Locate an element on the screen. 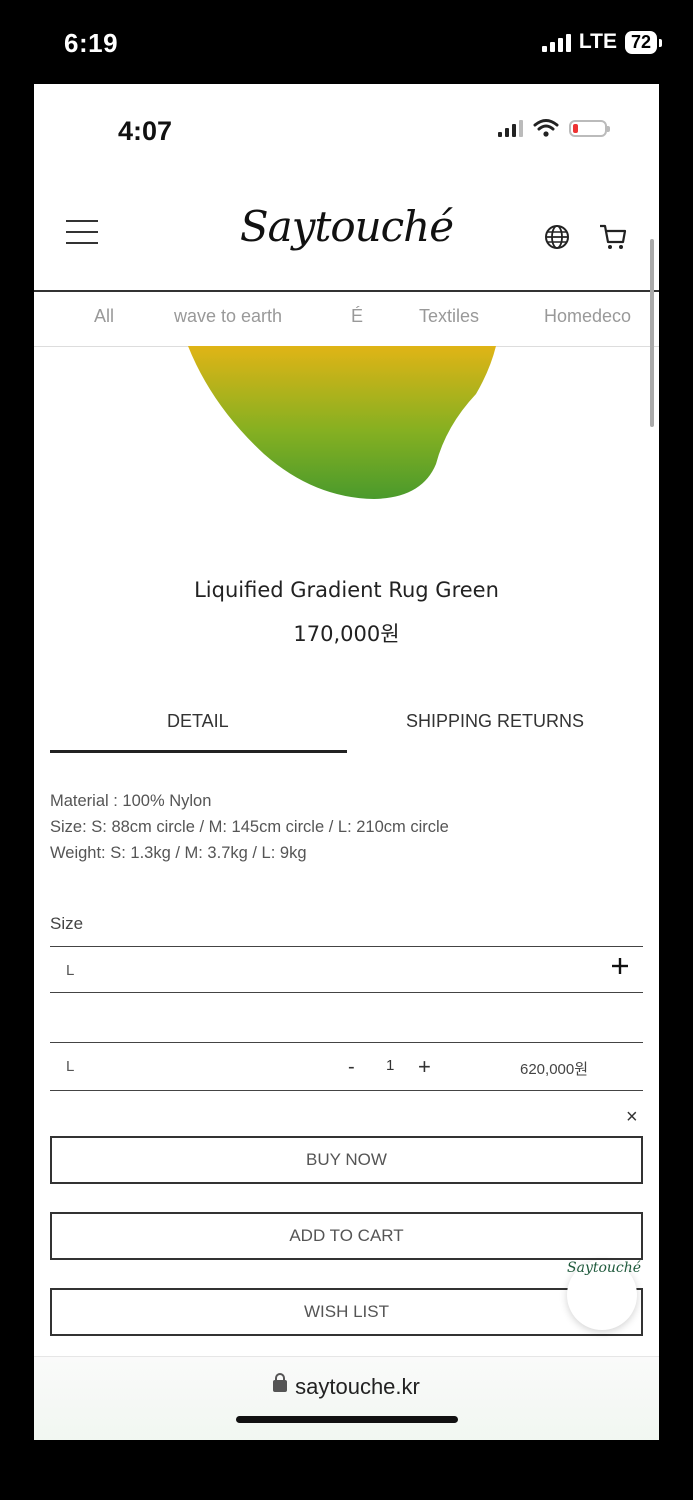  quantity-decrease-button: - is located at coordinates (351, 1067).